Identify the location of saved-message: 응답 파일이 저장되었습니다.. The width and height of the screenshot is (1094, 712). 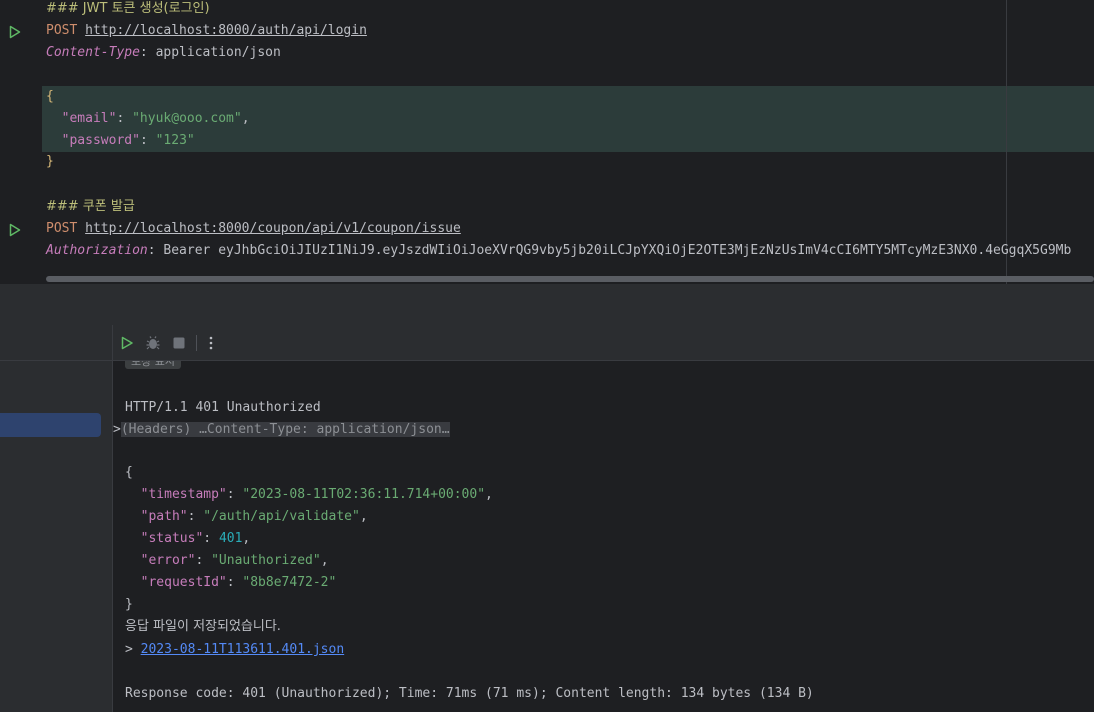
(203, 626).